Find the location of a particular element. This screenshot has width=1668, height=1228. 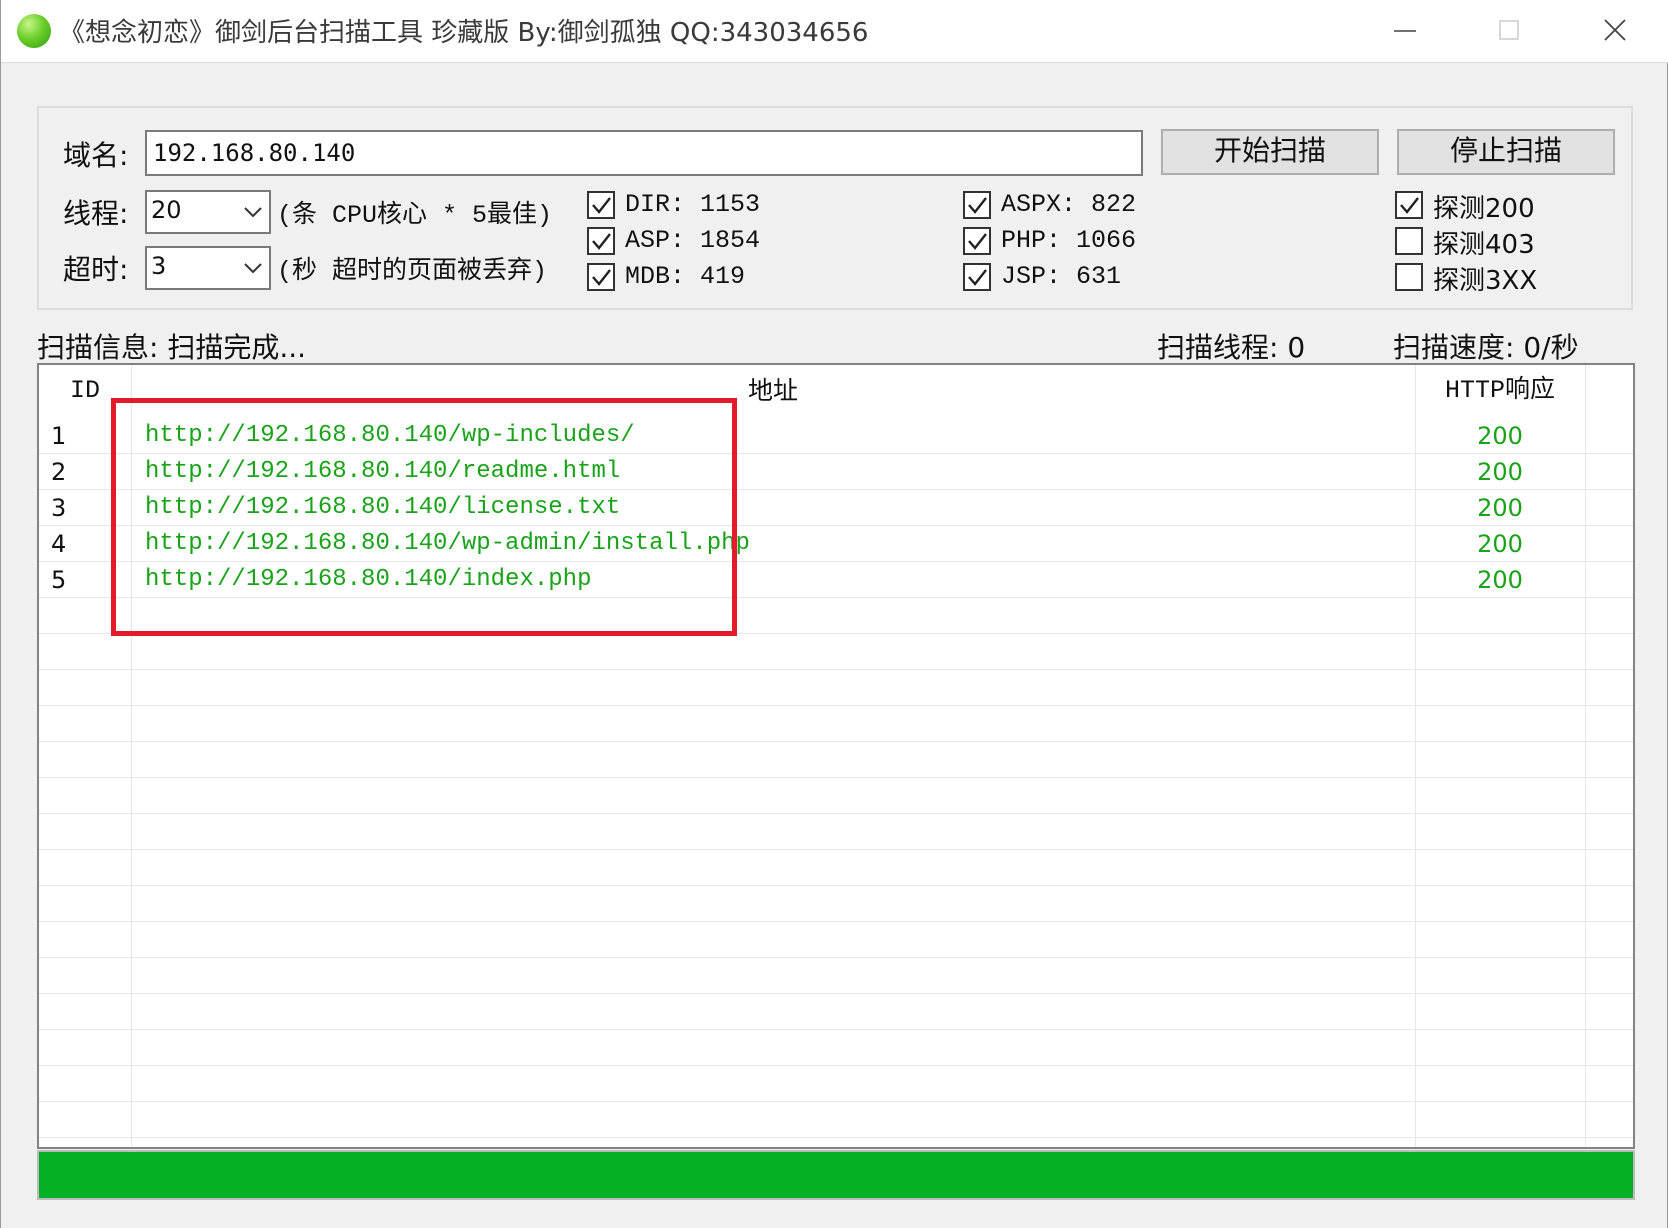

row-id: 1 is located at coordinates (59, 436).